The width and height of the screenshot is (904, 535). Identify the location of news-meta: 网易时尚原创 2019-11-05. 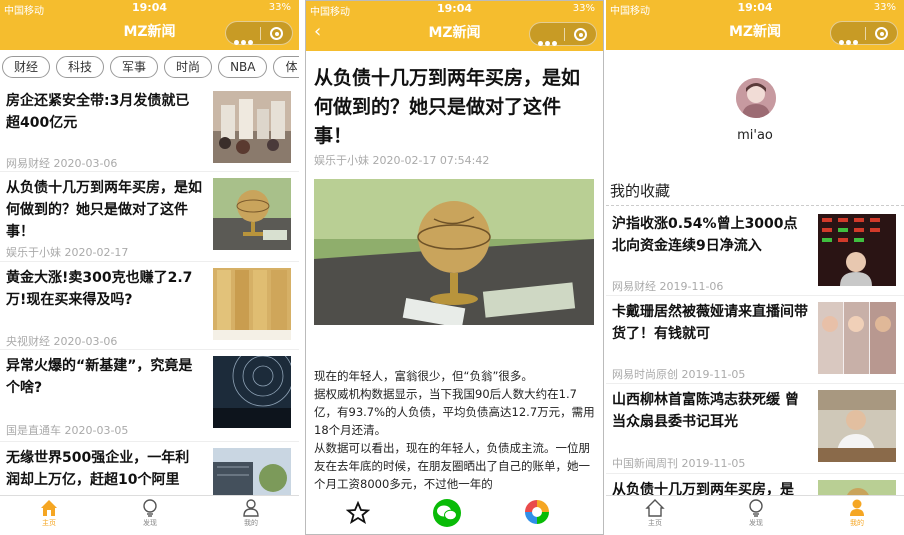
(679, 374).